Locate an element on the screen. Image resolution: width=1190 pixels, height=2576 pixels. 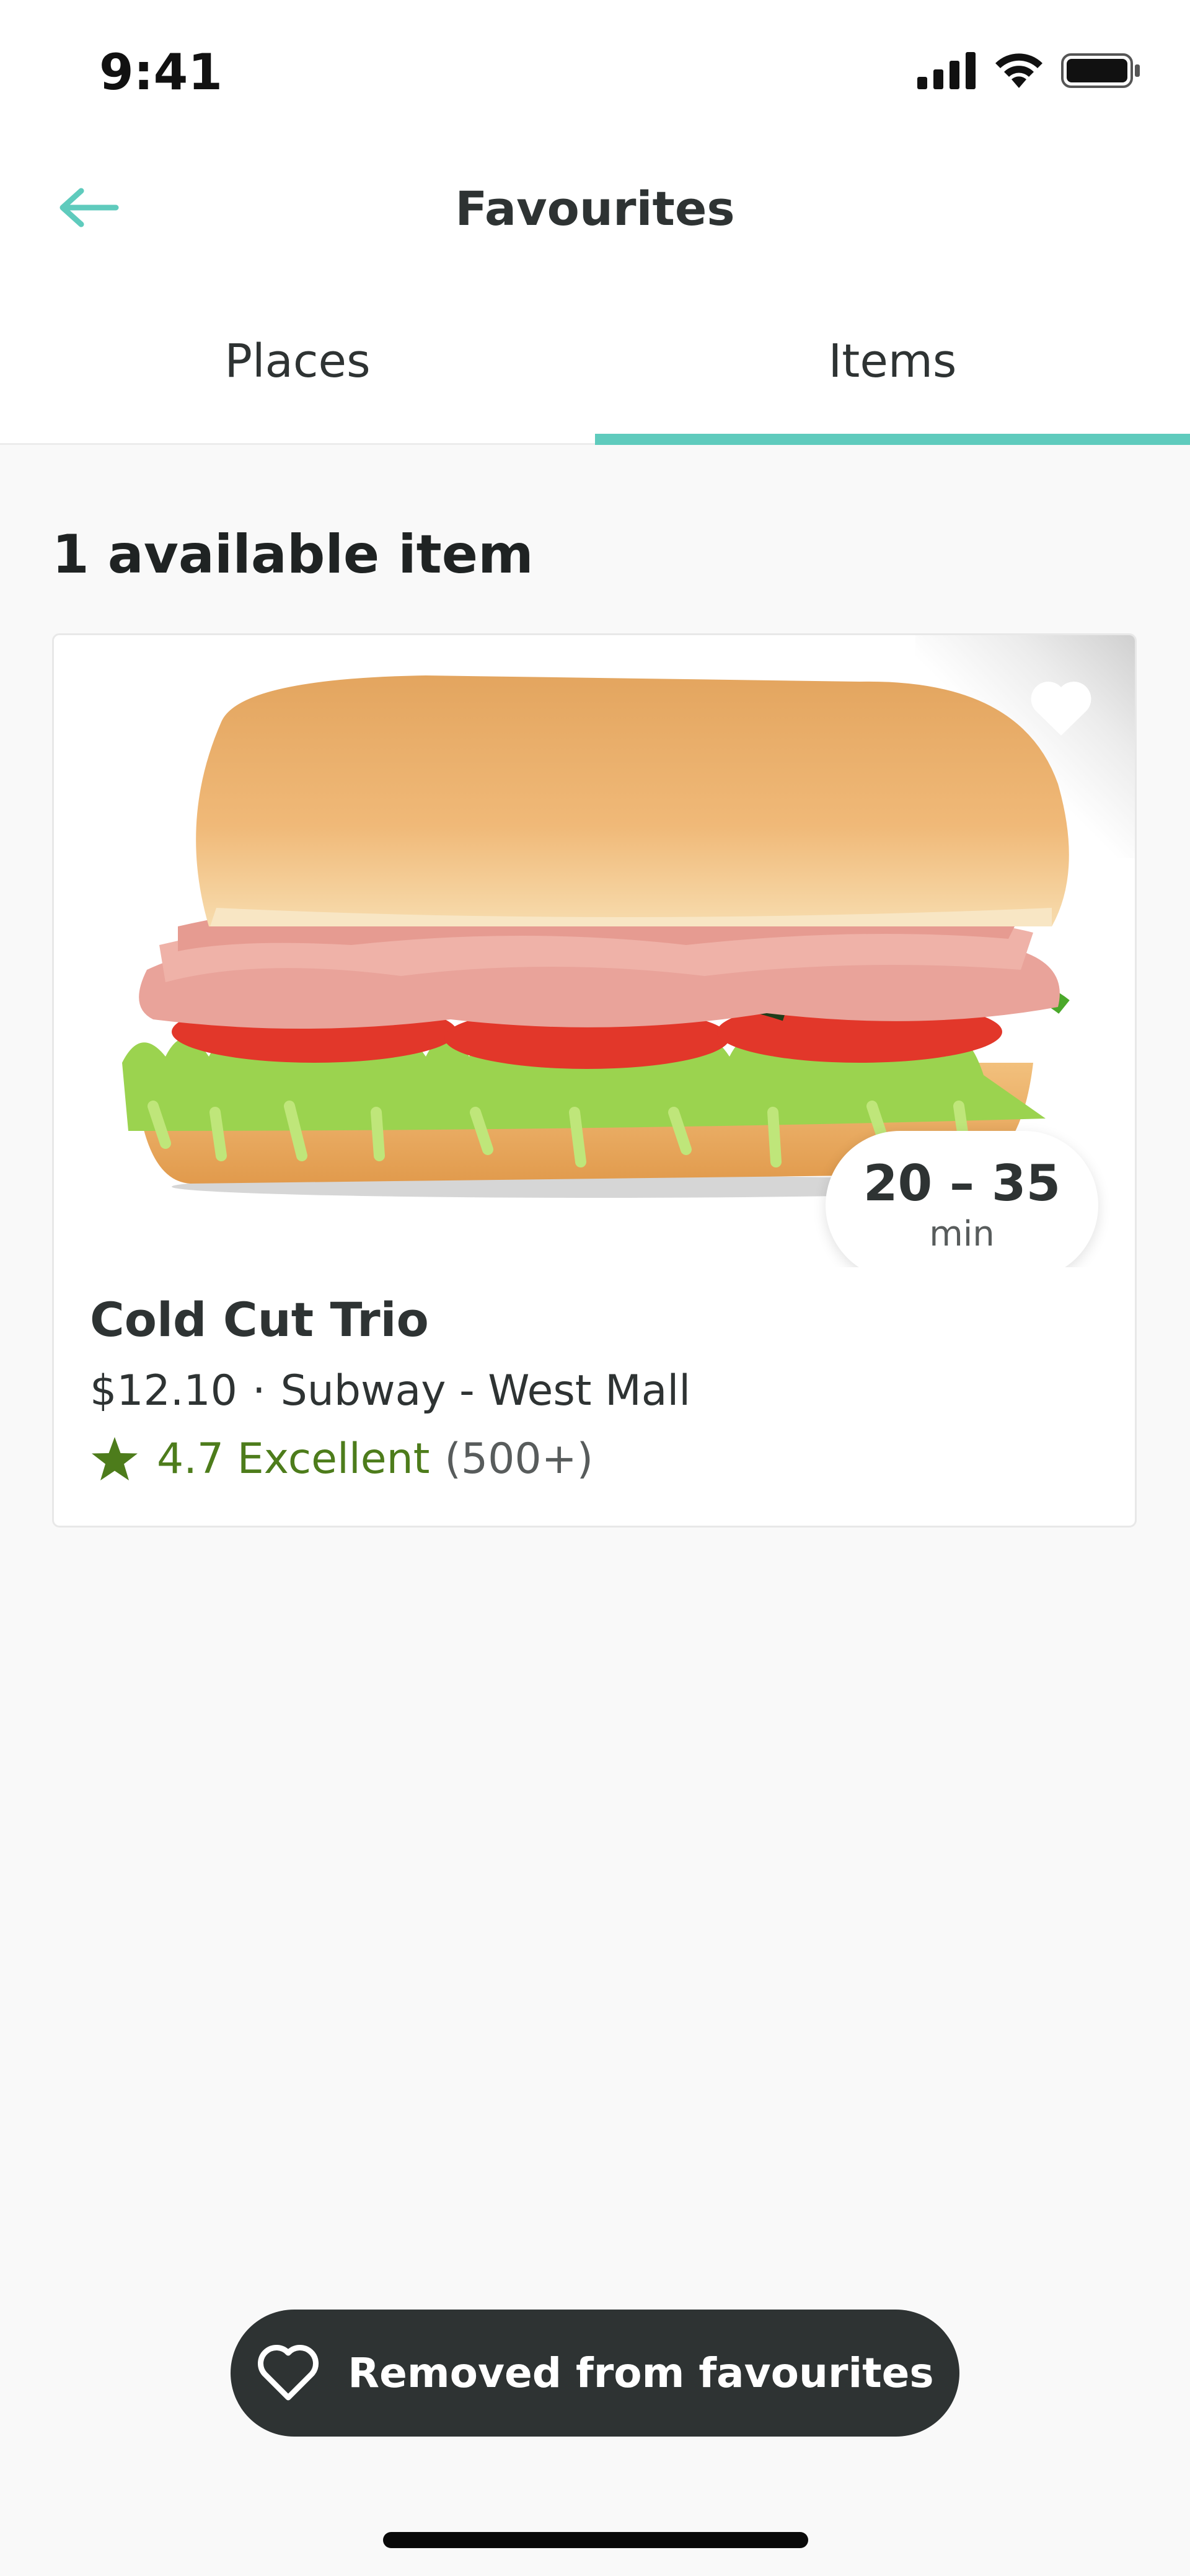
item-restaurant: Subway - West Mall is located at coordinates (485, 1391).